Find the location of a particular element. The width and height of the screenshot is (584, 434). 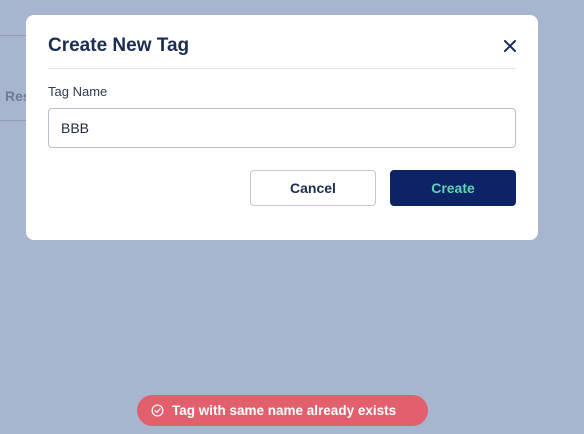

tag-name-label: Tag Name is located at coordinates (78, 91).